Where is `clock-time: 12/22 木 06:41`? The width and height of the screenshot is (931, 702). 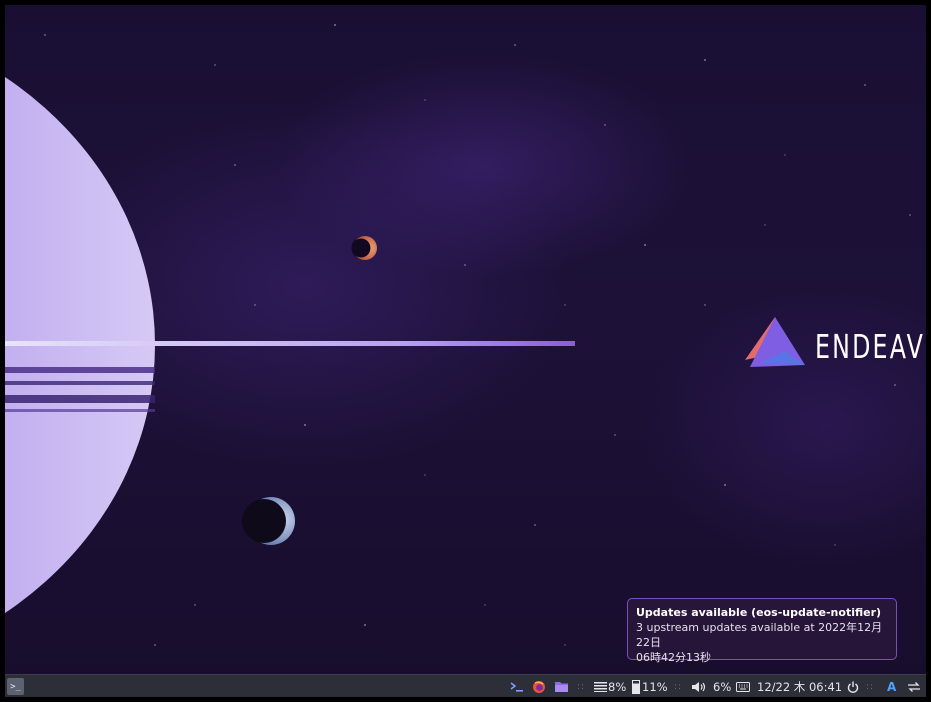
clock-time: 12/22 木 06:41 is located at coordinates (800, 686).